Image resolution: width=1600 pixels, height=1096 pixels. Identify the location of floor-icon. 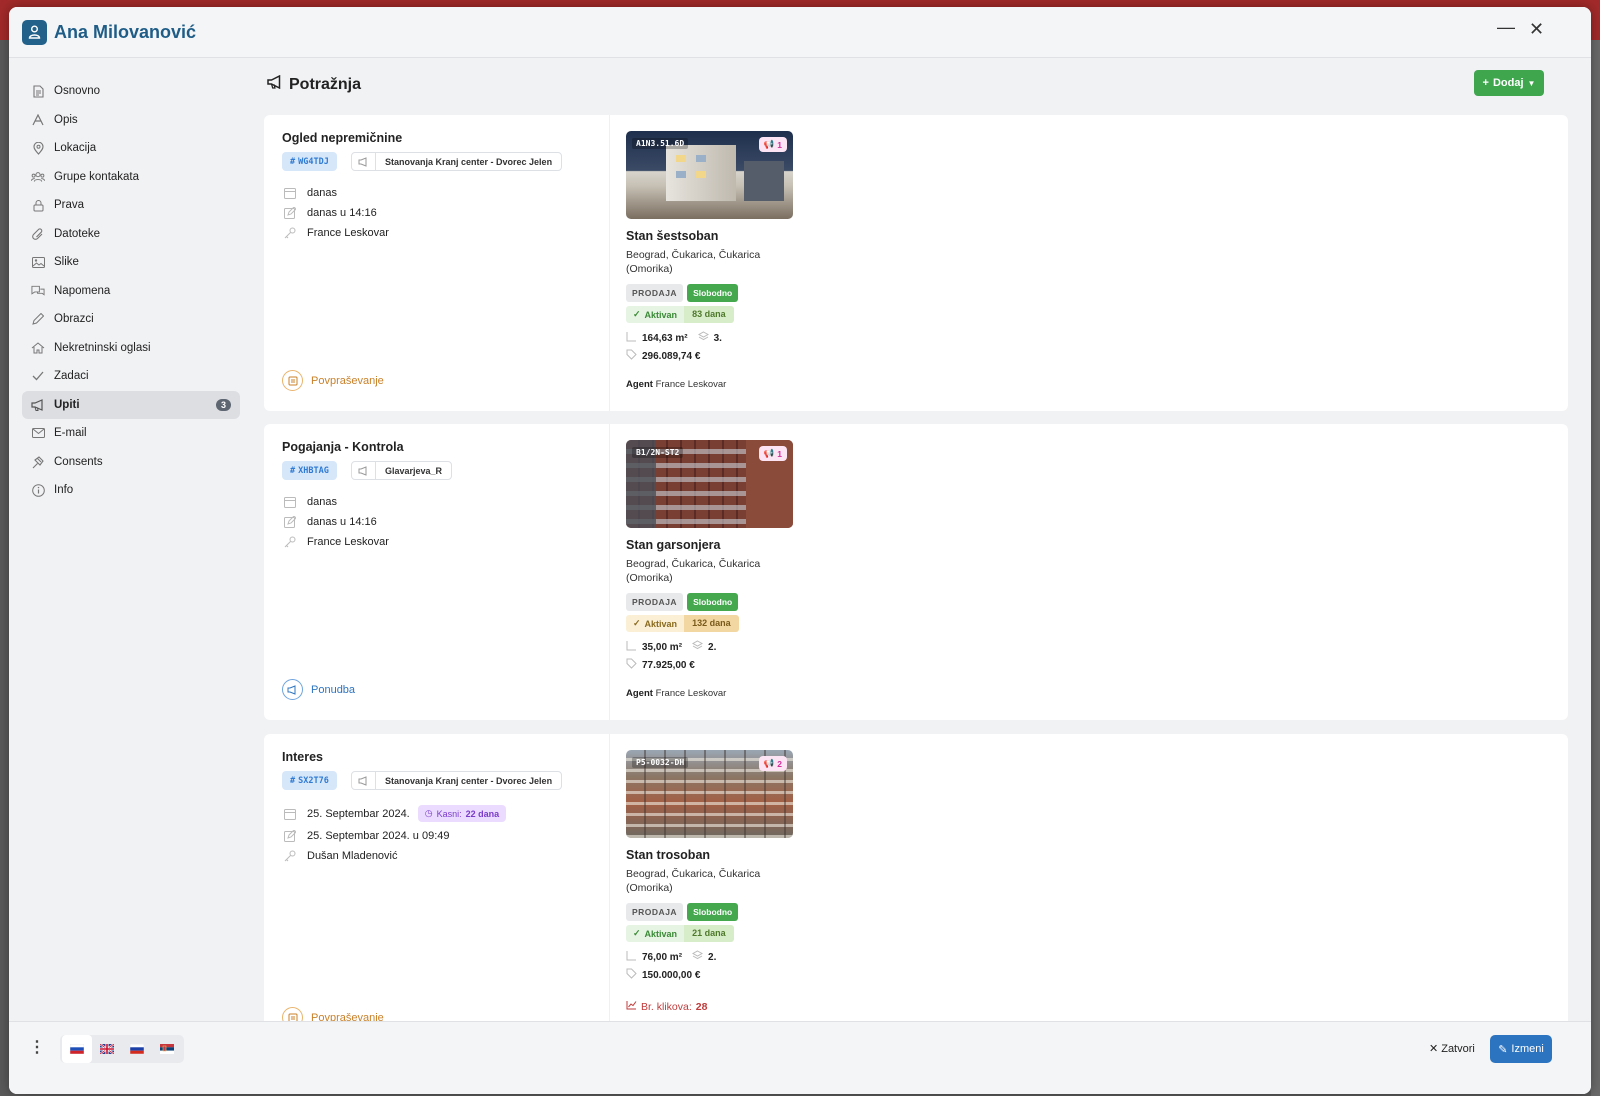
(703, 338).